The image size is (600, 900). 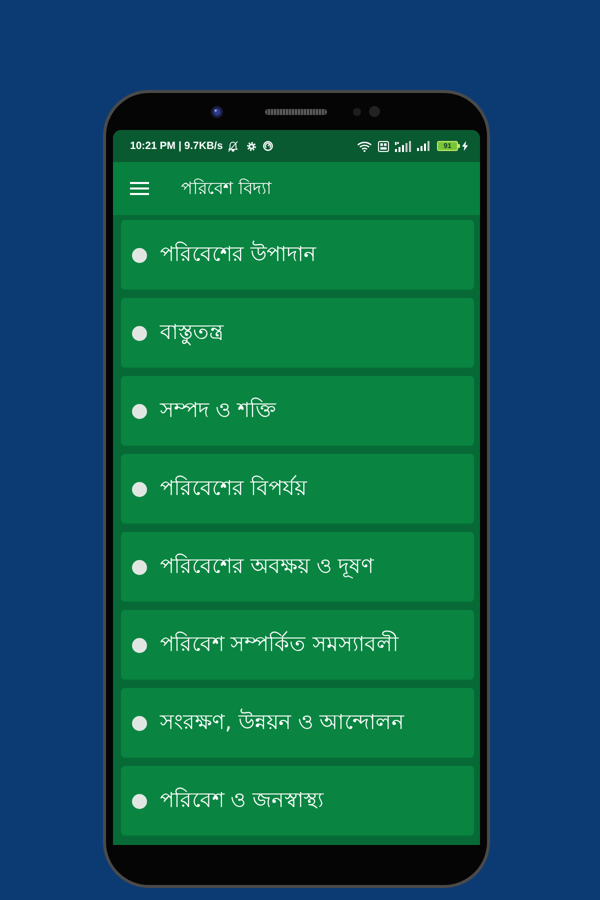 What do you see at coordinates (296, 111) in the screenshot?
I see `speaker-grille` at bounding box center [296, 111].